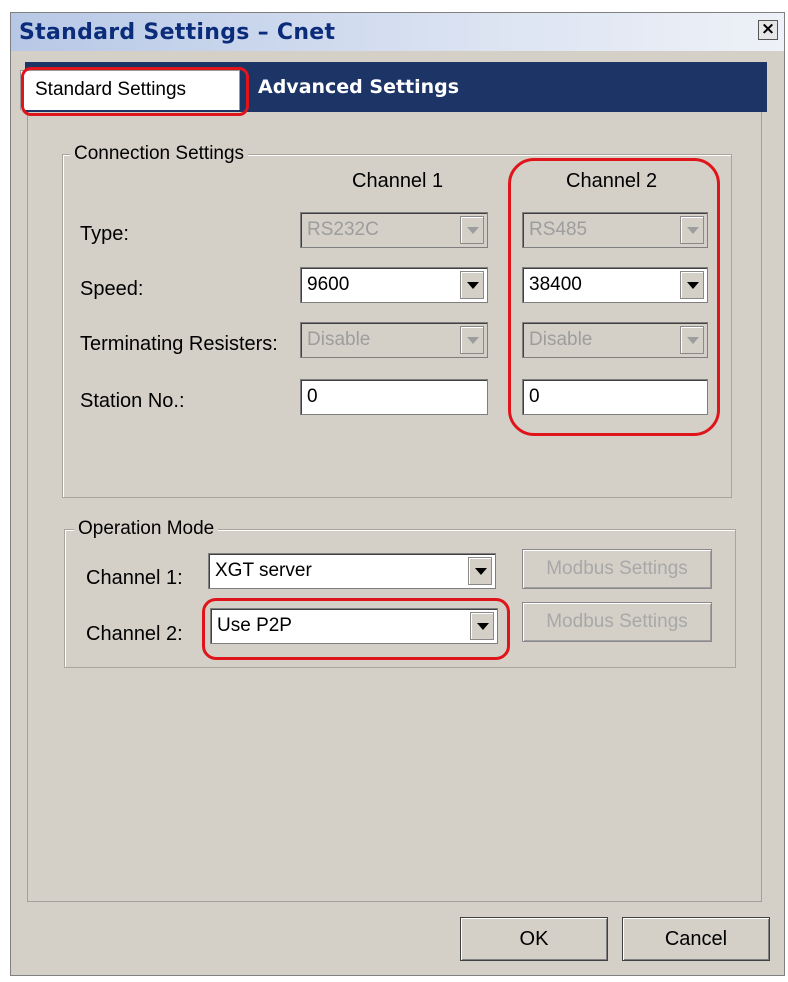 This screenshot has height=982, width=788. What do you see at coordinates (397, 32) in the screenshot?
I see `title-bar: Standard Settings – Cnet ×` at bounding box center [397, 32].